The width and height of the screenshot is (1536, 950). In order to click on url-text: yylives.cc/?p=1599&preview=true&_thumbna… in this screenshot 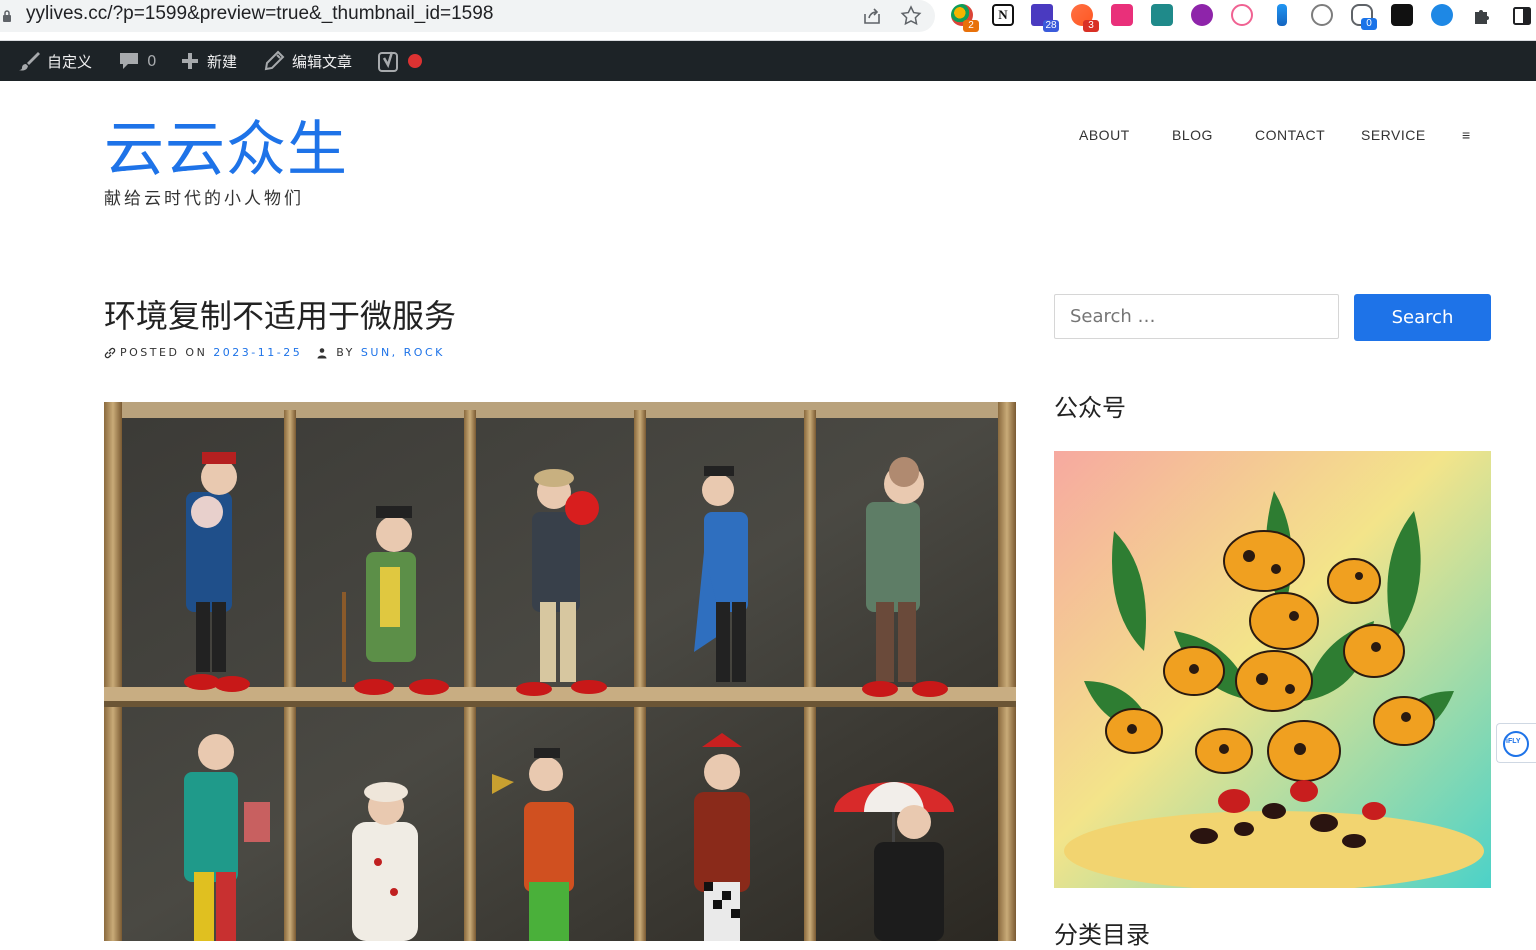, I will do `click(259, 14)`.